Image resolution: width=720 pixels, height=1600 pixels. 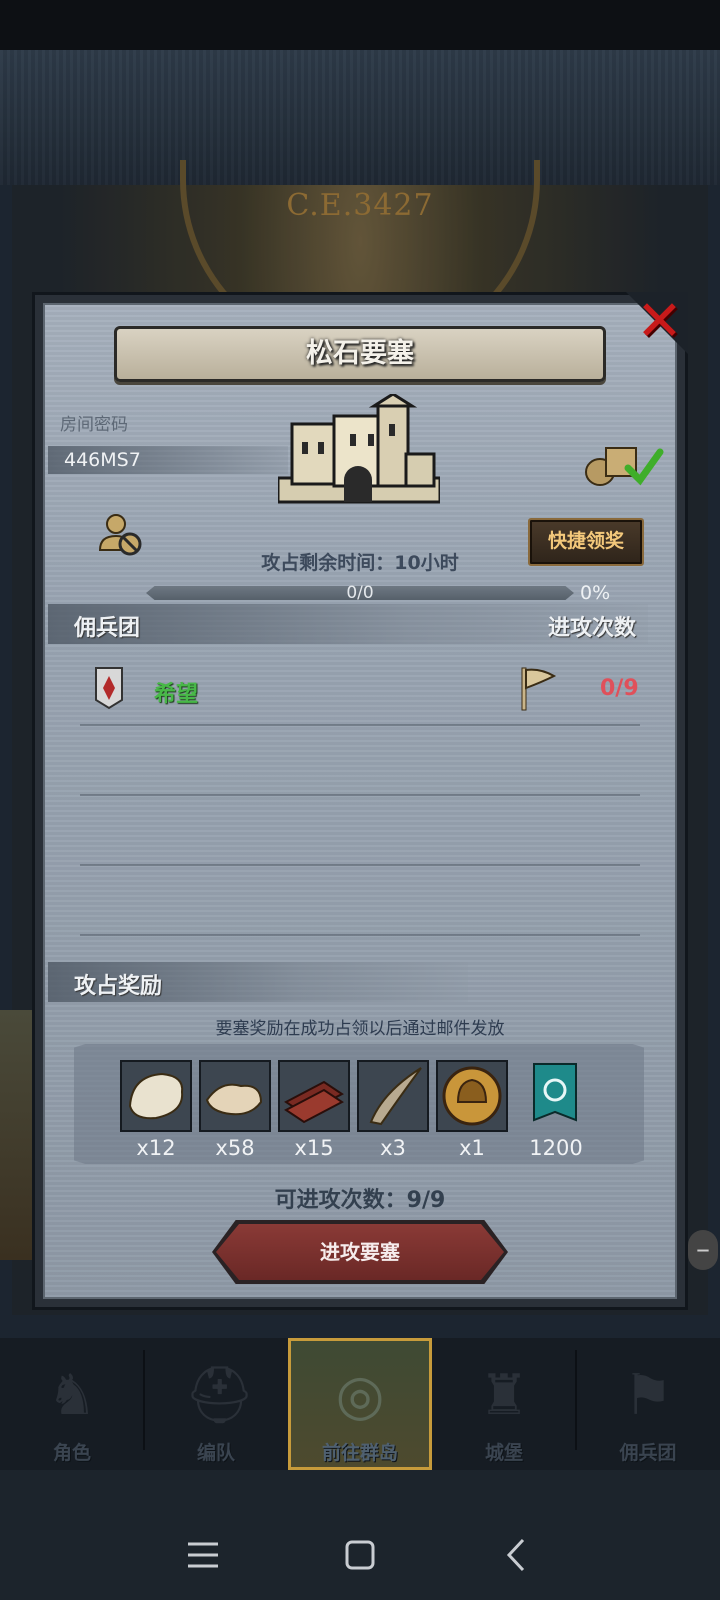 I want to click on reward-item-fur, so click(x=156, y=1096).